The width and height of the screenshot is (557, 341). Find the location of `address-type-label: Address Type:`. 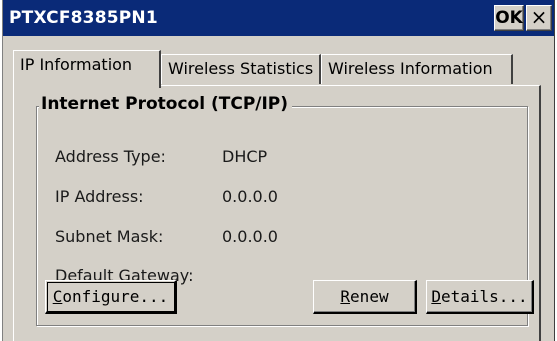

address-type-label: Address Type: is located at coordinates (110, 156).